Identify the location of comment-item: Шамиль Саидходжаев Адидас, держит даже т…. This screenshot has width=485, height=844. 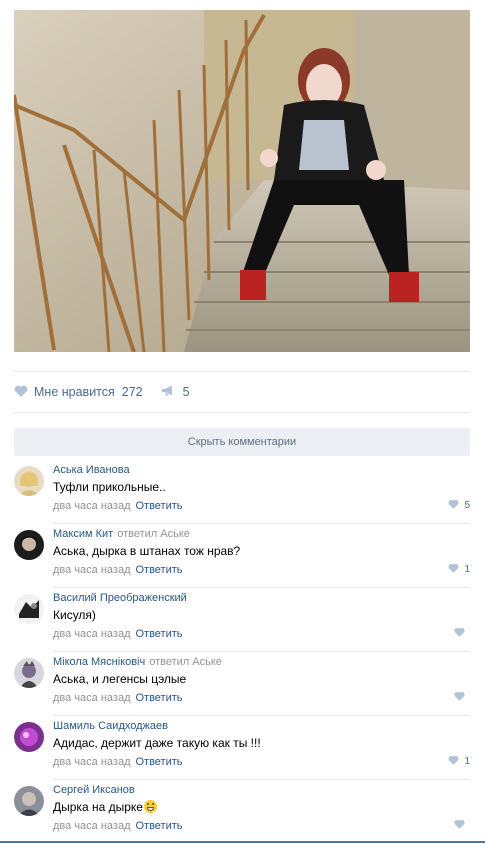
(242, 748).